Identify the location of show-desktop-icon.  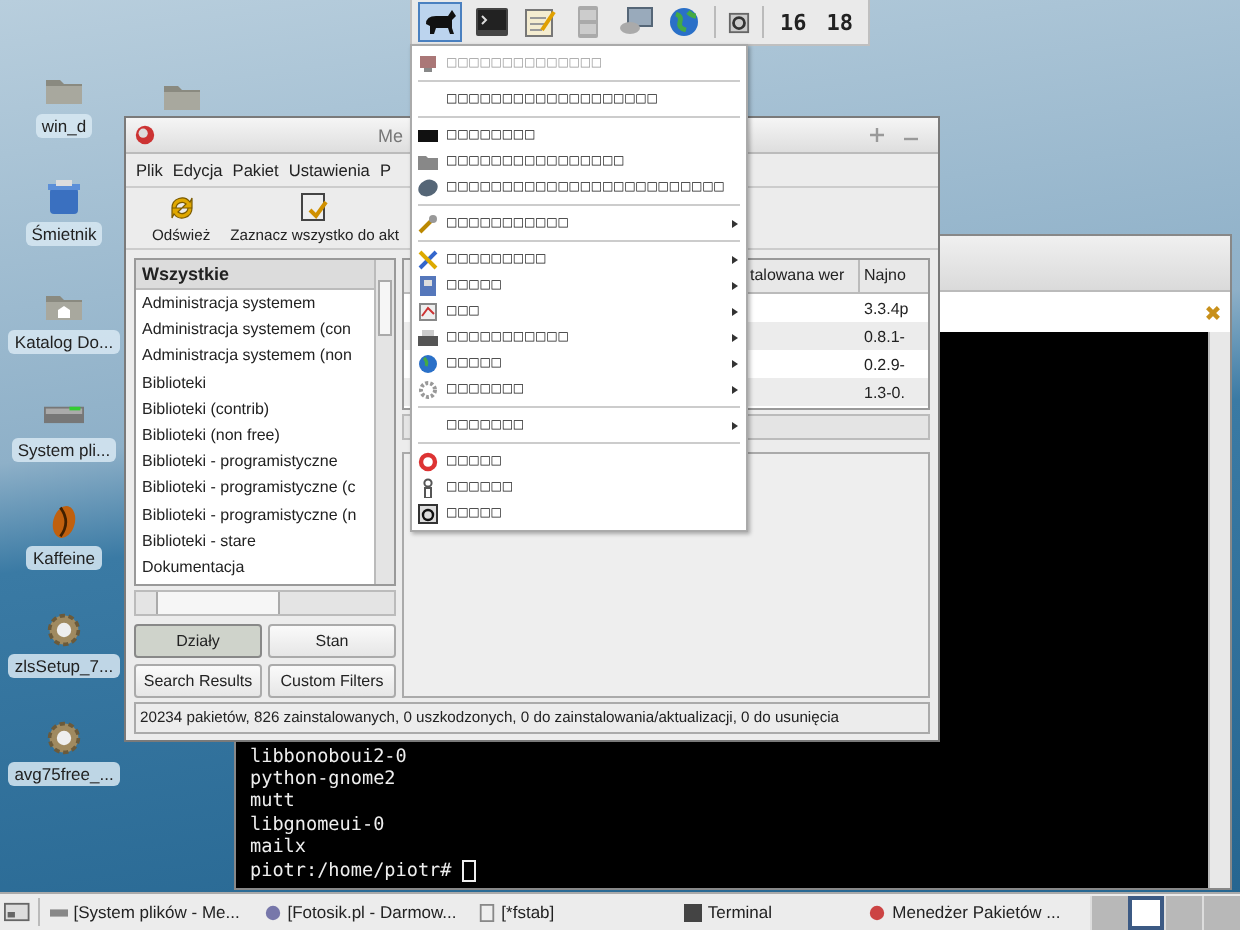
(17, 912).